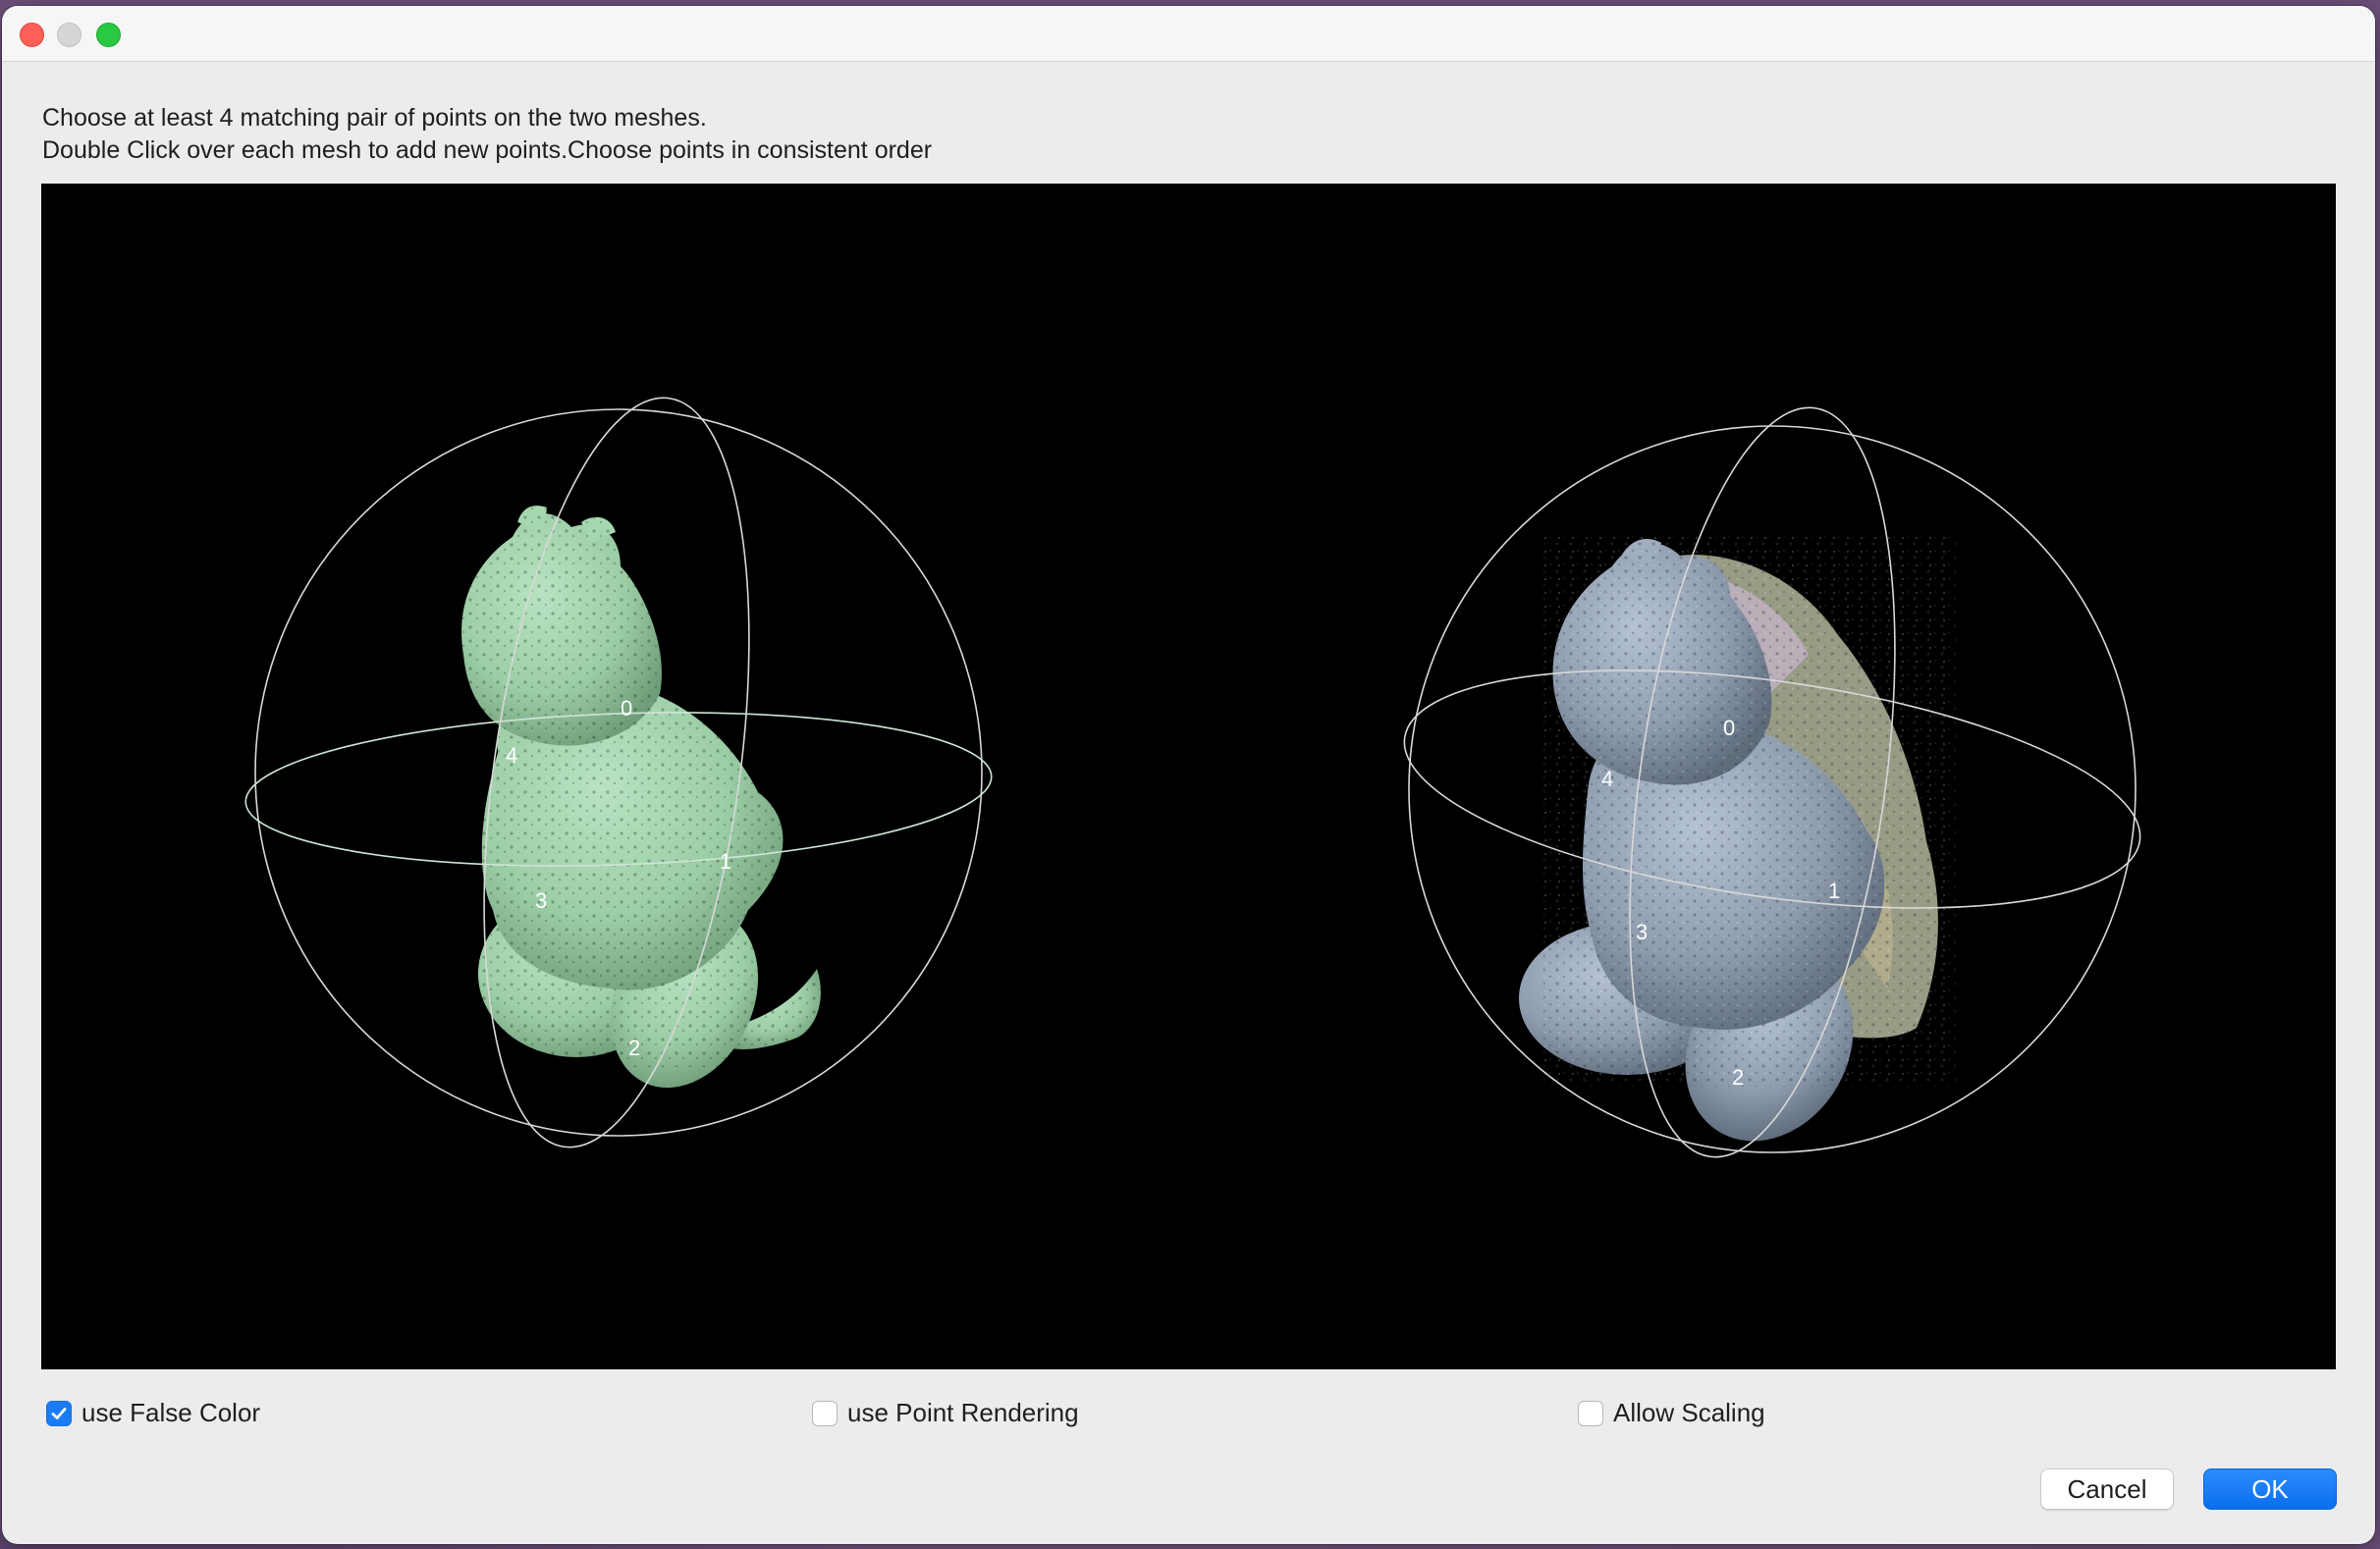 The width and height of the screenshot is (2380, 1549). I want to click on right-point-0: 0, so click(1729, 728).